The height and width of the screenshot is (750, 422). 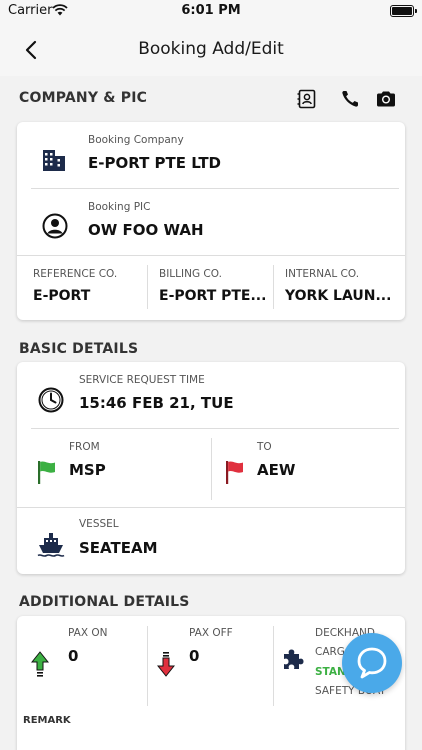 What do you see at coordinates (386, 99) in the screenshot?
I see `camera-icon` at bounding box center [386, 99].